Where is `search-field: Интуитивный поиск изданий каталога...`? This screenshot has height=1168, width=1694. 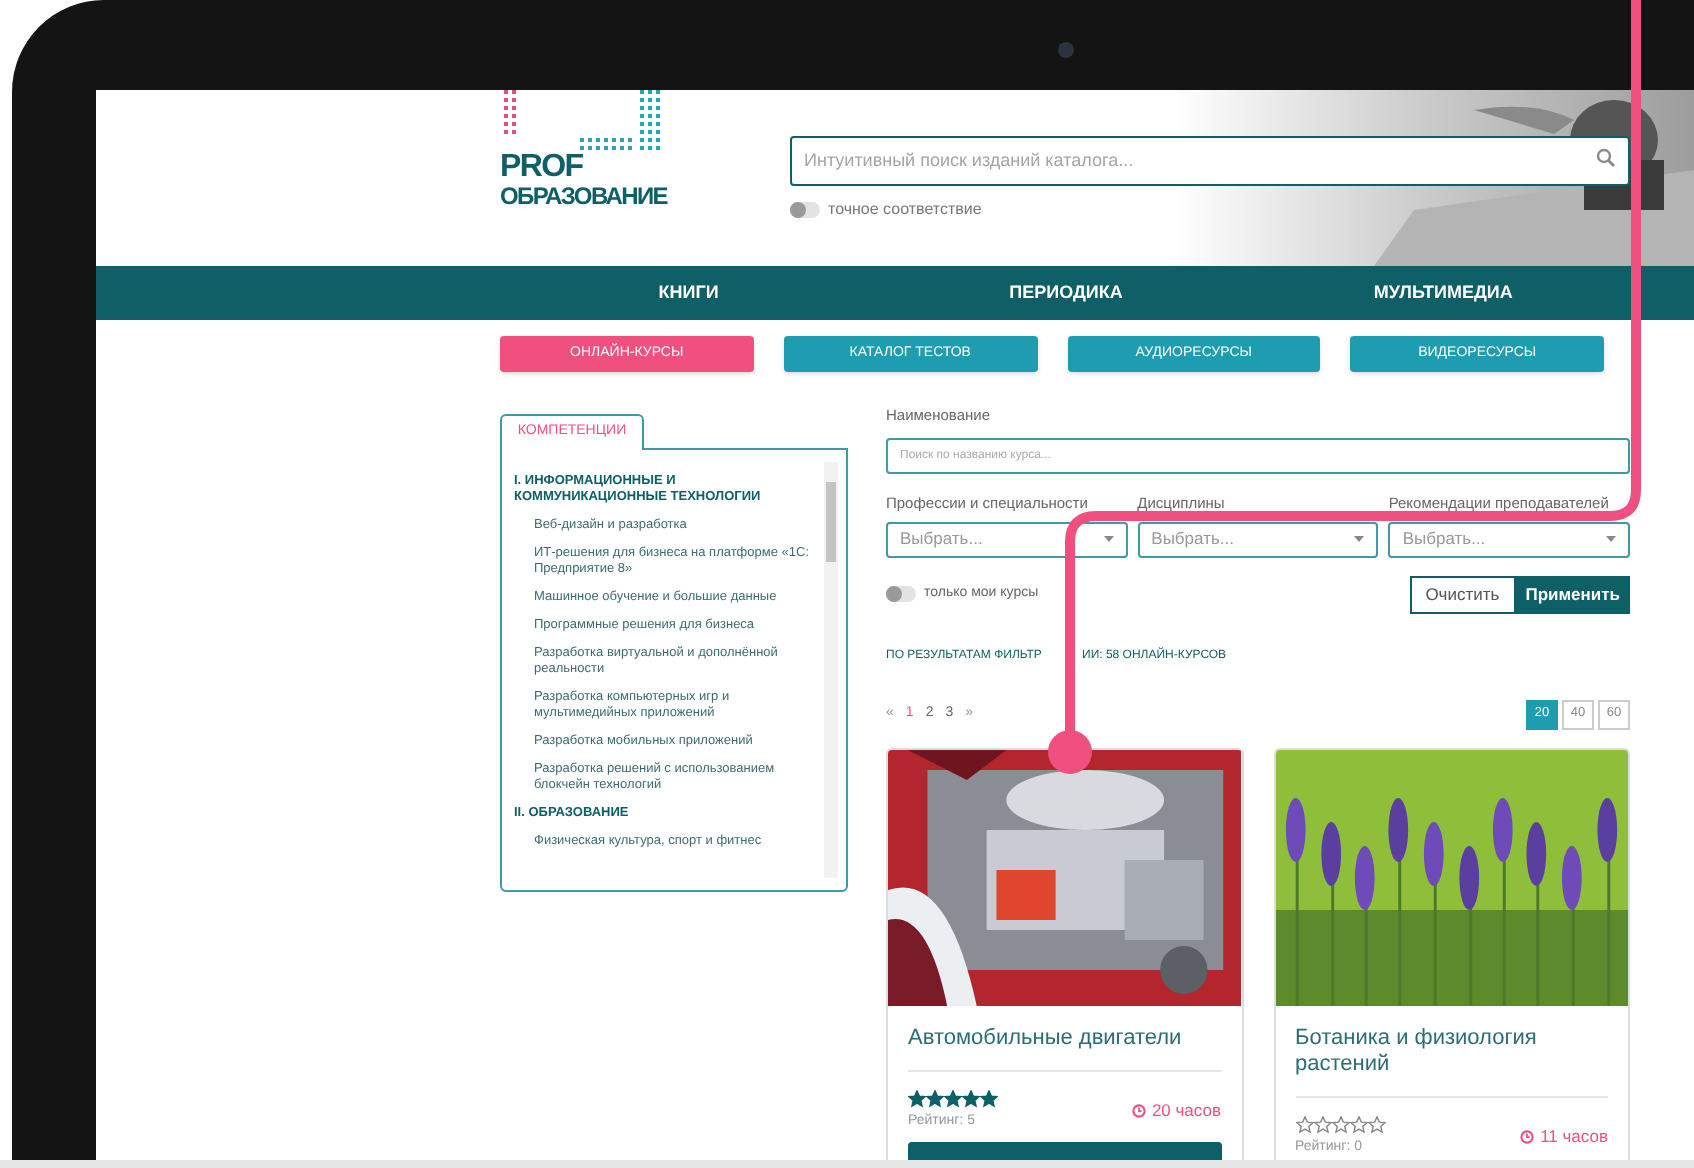 search-field: Интуитивный поиск изданий каталога... is located at coordinates (1210, 160).